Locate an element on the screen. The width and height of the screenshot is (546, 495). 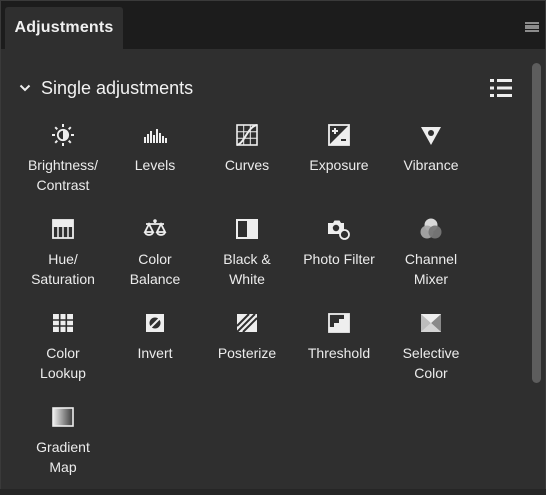
photo-filter-label: Photo Filter is located at coordinates (339, 259).